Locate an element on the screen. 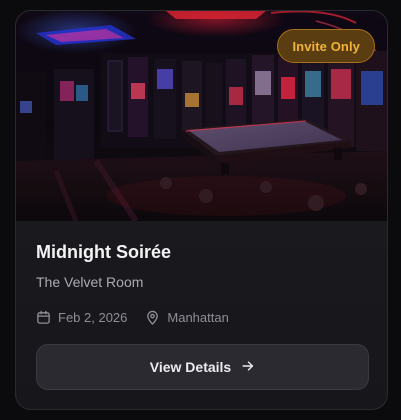 This screenshot has width=401, height=420. view-details-label: View Details is located at coordinates (190, 367).